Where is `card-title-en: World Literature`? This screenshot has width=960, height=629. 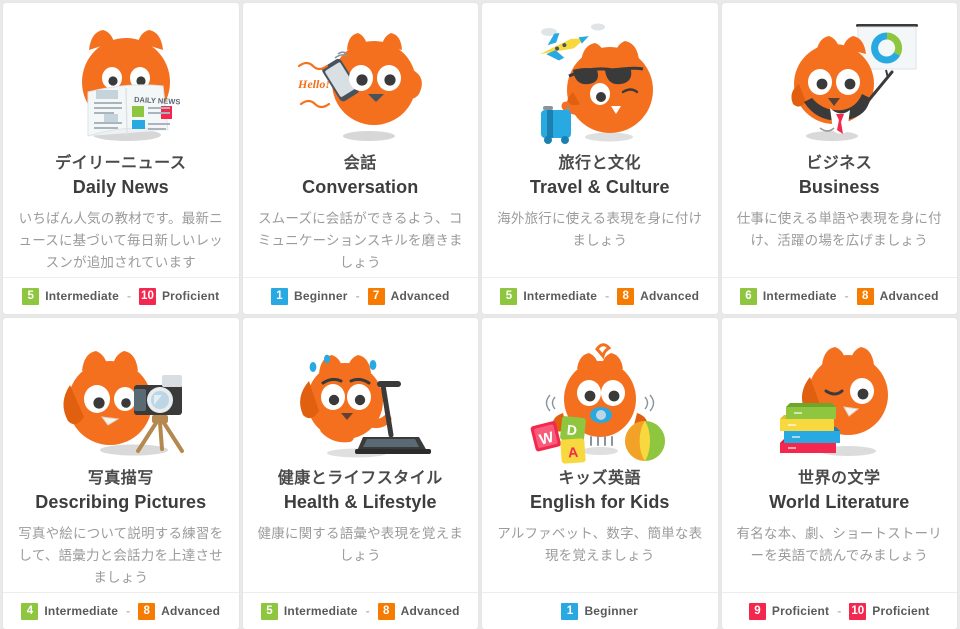 card-title-en: World Literature is located at coordinates (839, 501).